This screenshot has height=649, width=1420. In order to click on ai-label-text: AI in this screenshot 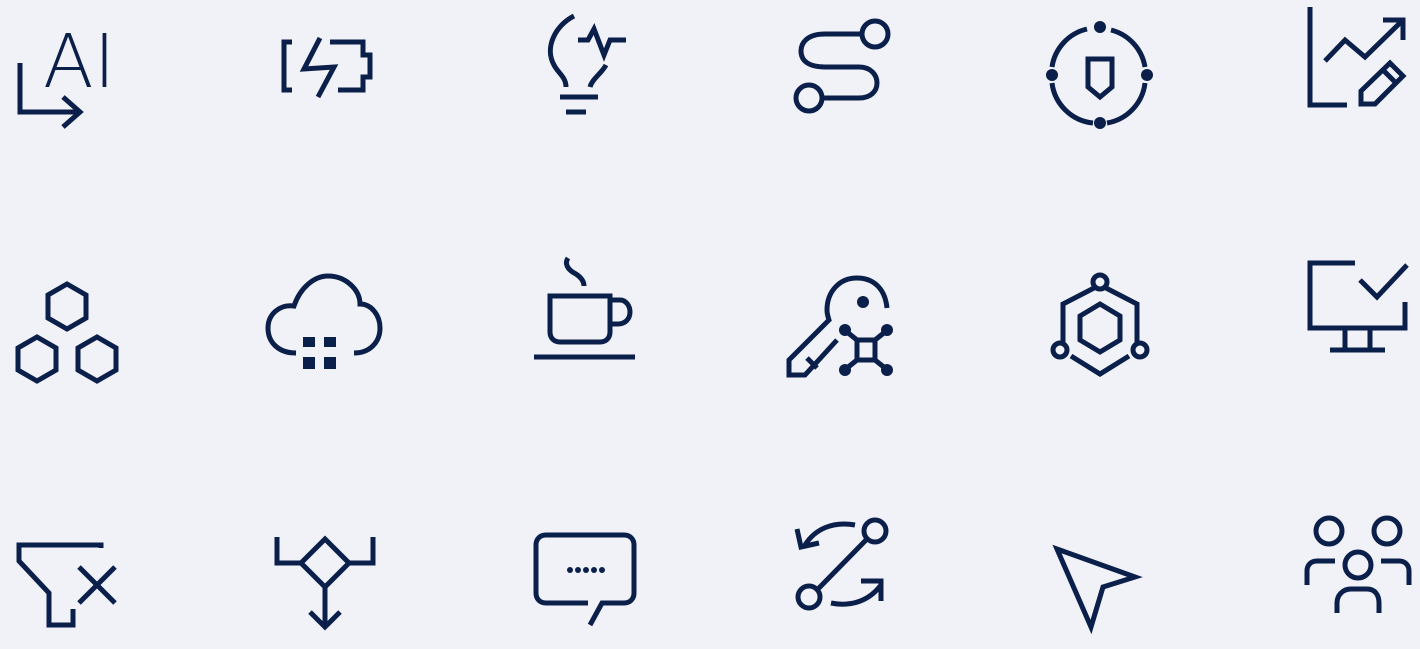, I will do `click(79, 62)`.